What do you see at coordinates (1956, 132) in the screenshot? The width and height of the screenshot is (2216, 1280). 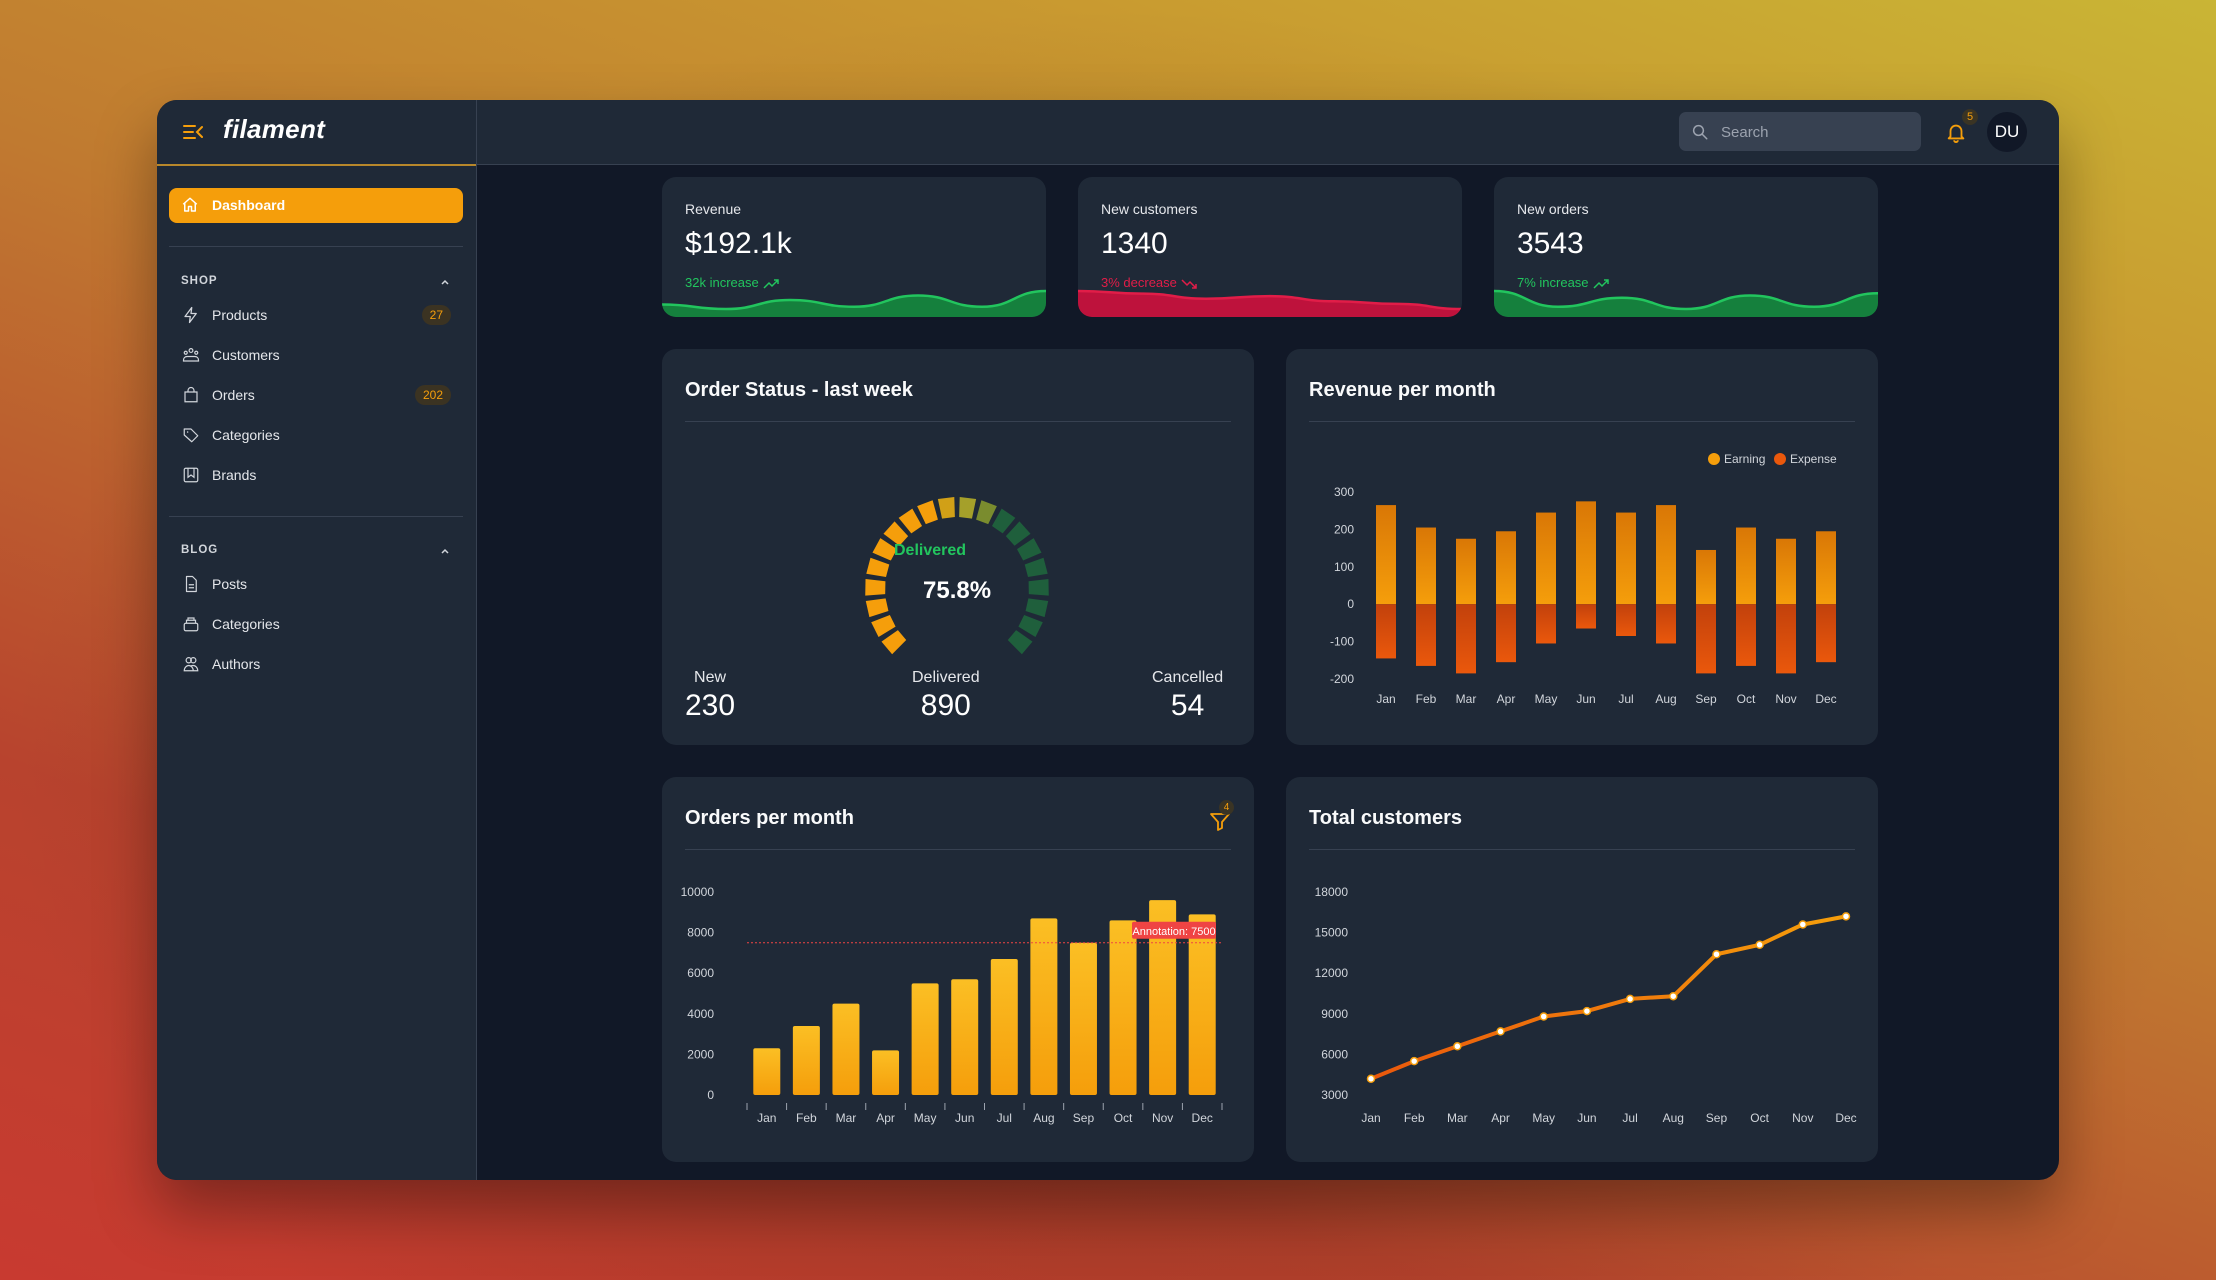 I see `bell-icon` at bounding box center [1956, 132].